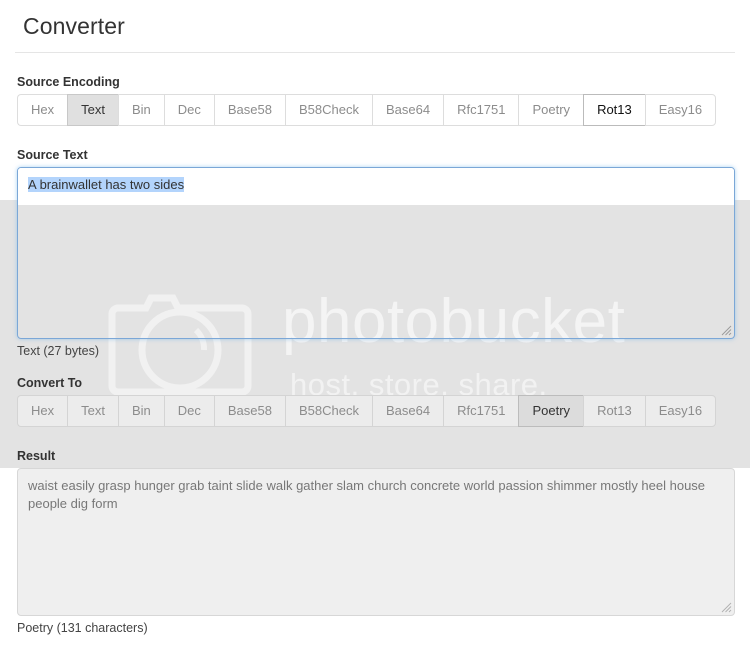 The height and width of the screenshot is (670, 750). Describe the element at coordinates (481, 110) in the screenshot. I see `source-encoding-option-rfc1751: Rfc1751` at that location.